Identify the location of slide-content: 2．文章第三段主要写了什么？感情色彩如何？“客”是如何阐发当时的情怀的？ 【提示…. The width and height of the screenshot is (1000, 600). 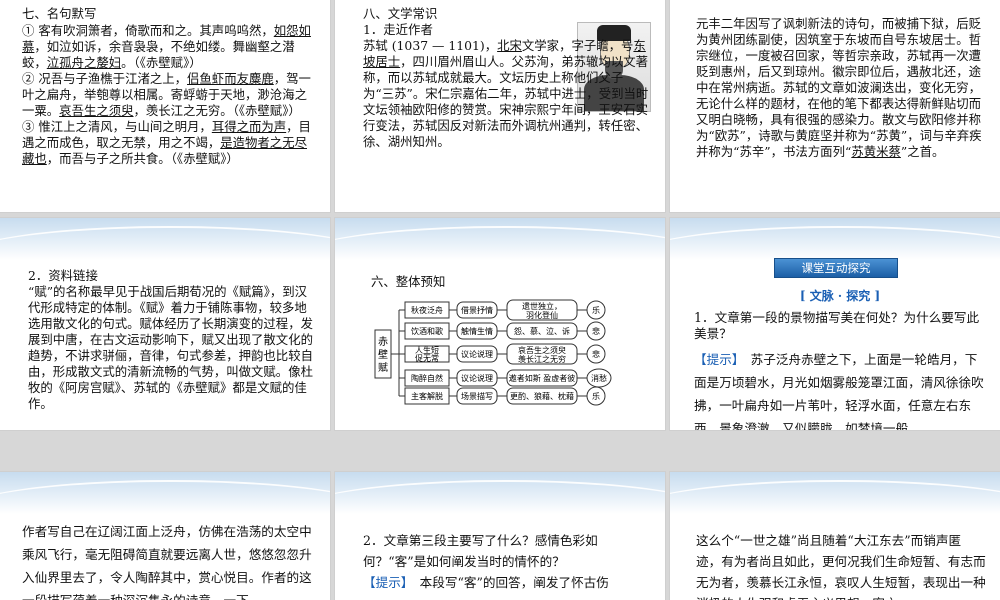
(507, 561).